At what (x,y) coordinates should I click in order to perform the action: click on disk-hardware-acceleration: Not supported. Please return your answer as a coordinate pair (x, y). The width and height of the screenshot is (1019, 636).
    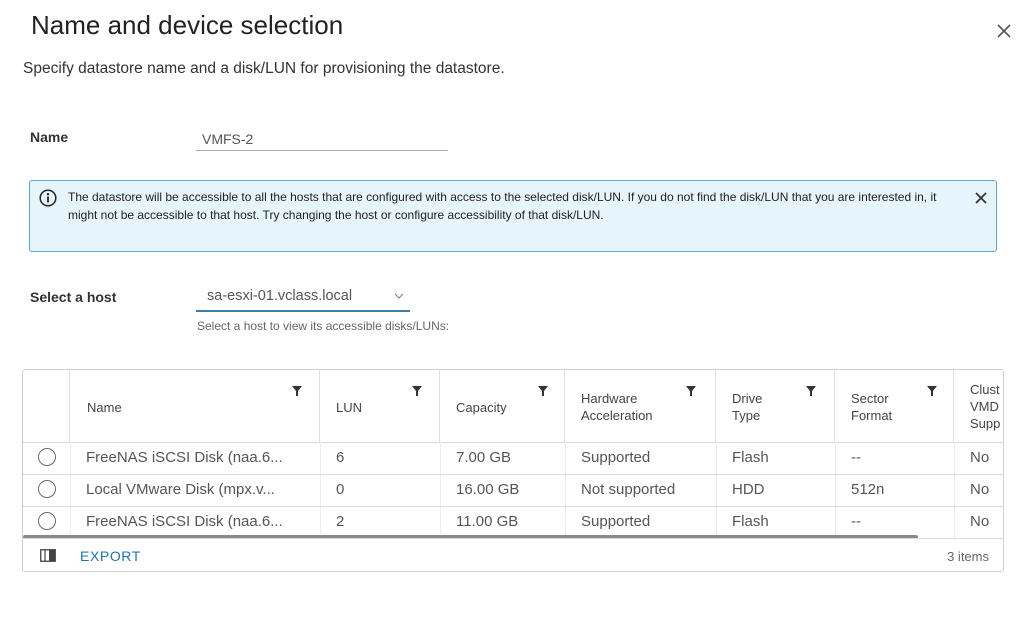
    Looking at the image, I should click on (628, 489).